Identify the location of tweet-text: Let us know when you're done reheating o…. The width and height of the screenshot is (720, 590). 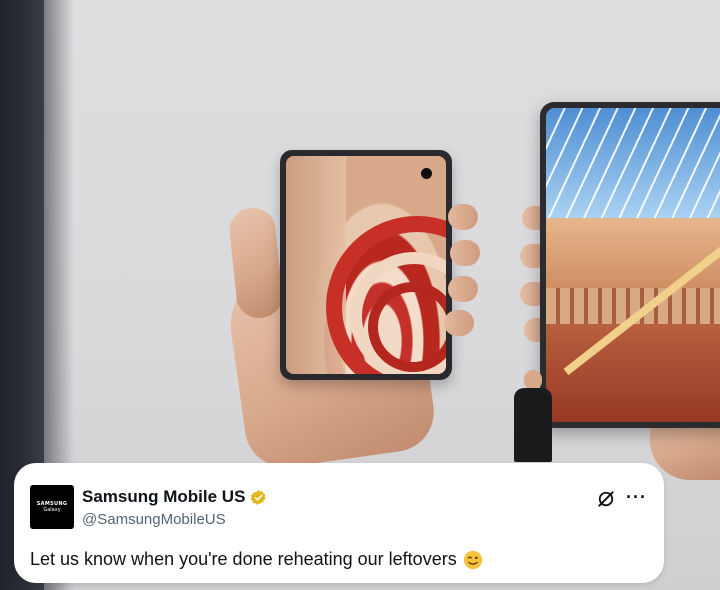
(256, 559).